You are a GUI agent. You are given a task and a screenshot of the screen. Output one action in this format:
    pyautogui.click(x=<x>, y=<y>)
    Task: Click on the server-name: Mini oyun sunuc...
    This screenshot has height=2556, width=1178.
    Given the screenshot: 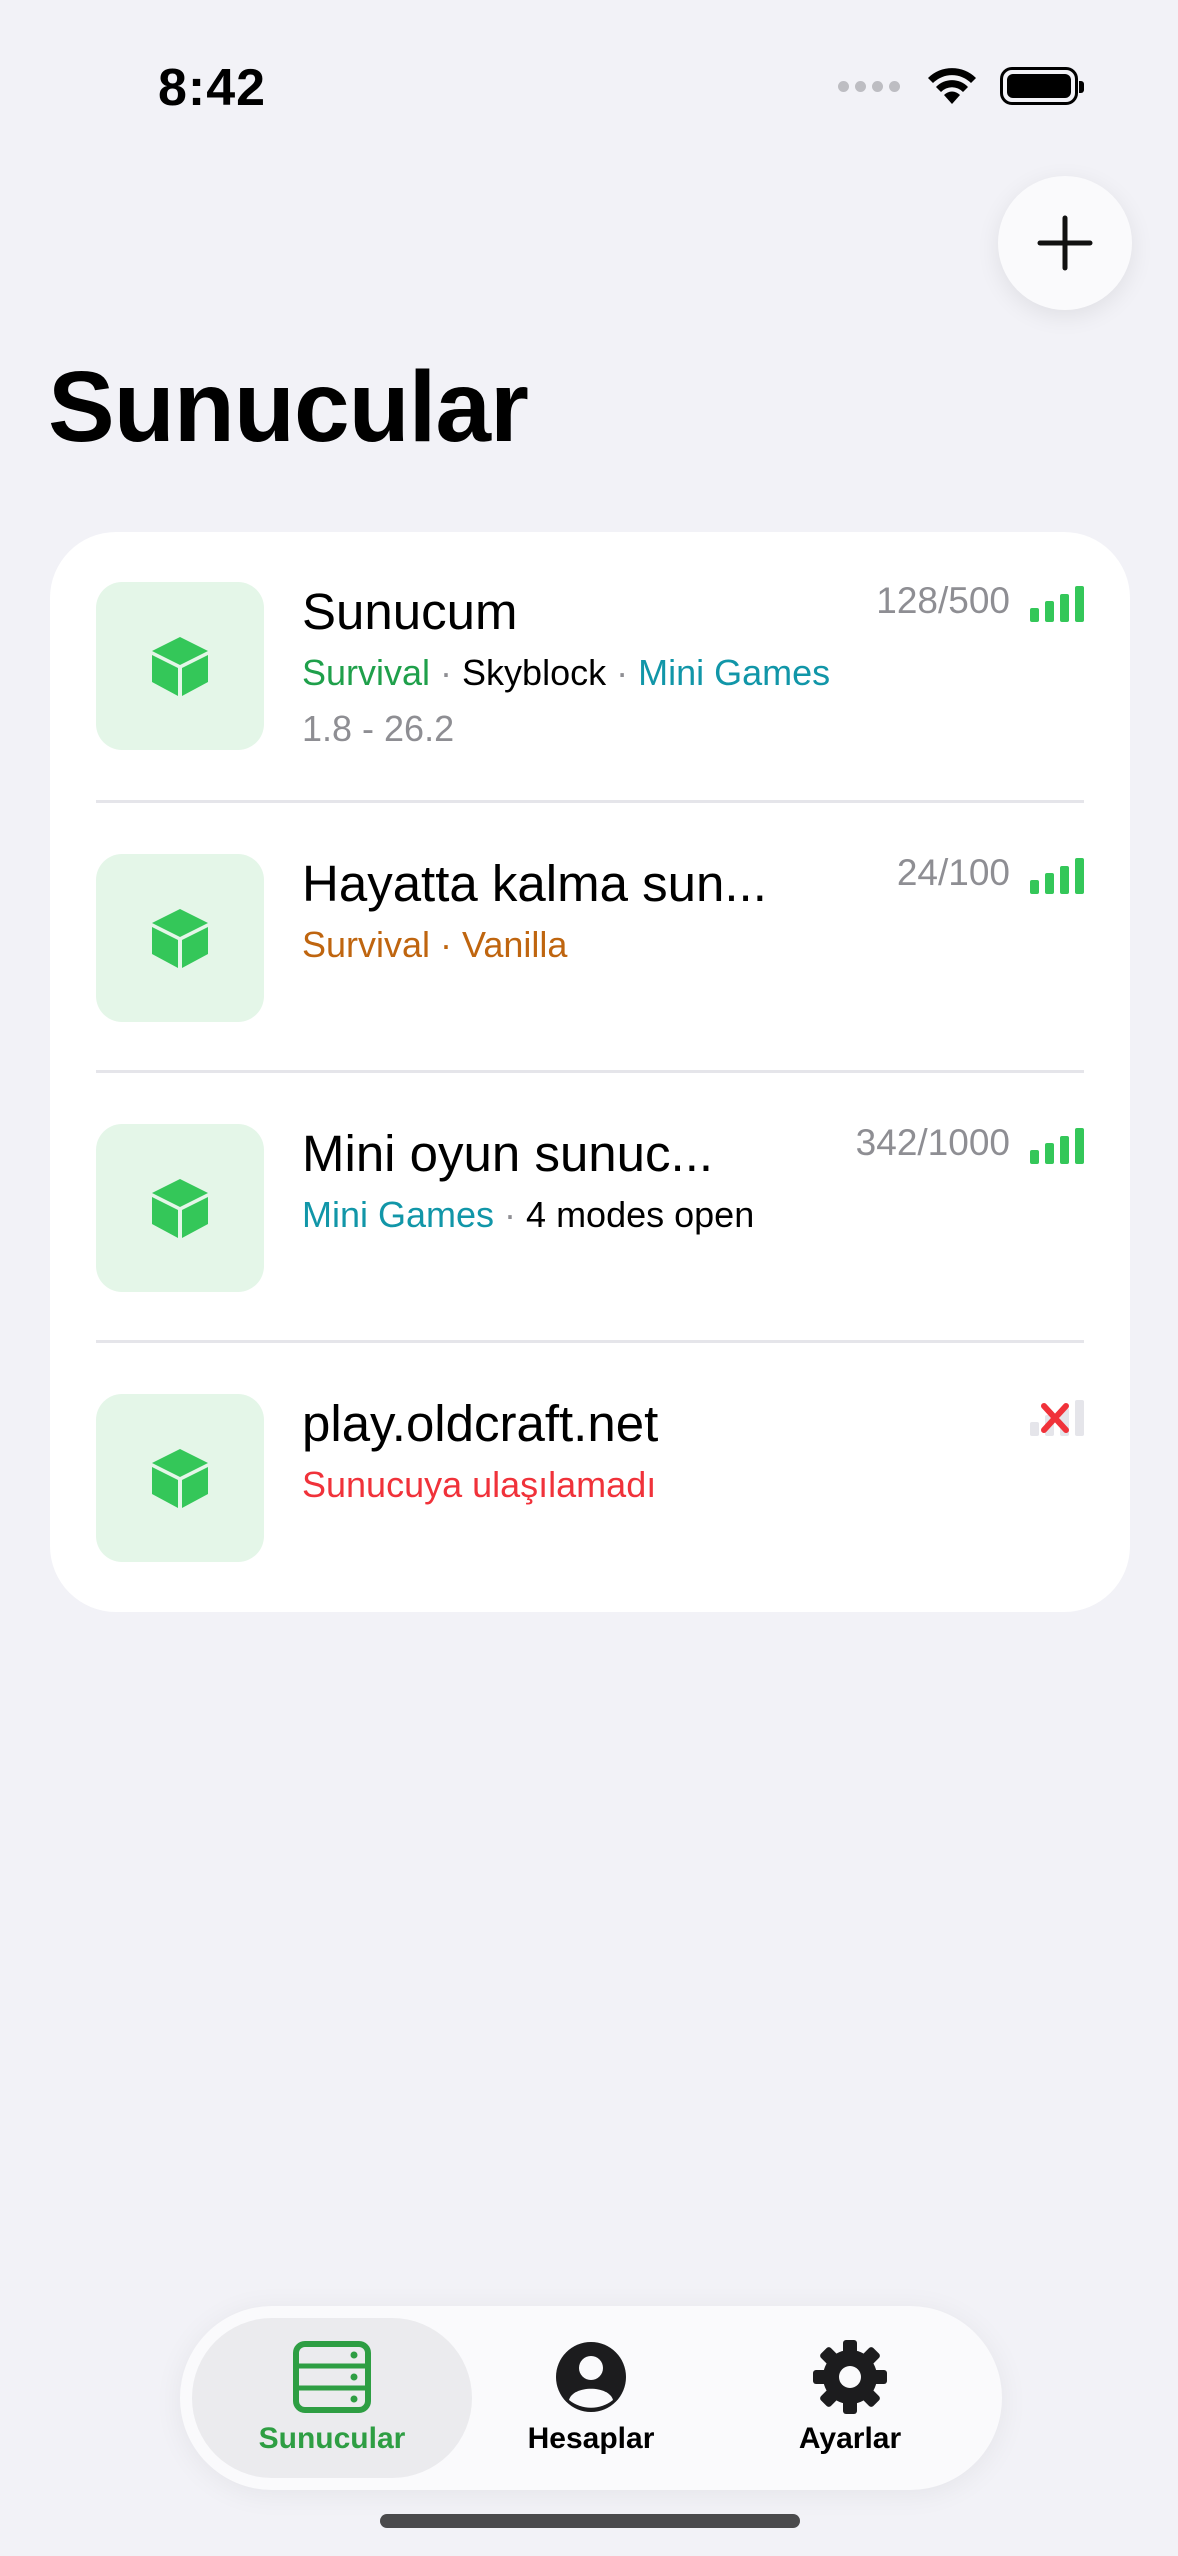 What is the action you would take?
    pyautogui.click(x=508, y=1153)
    